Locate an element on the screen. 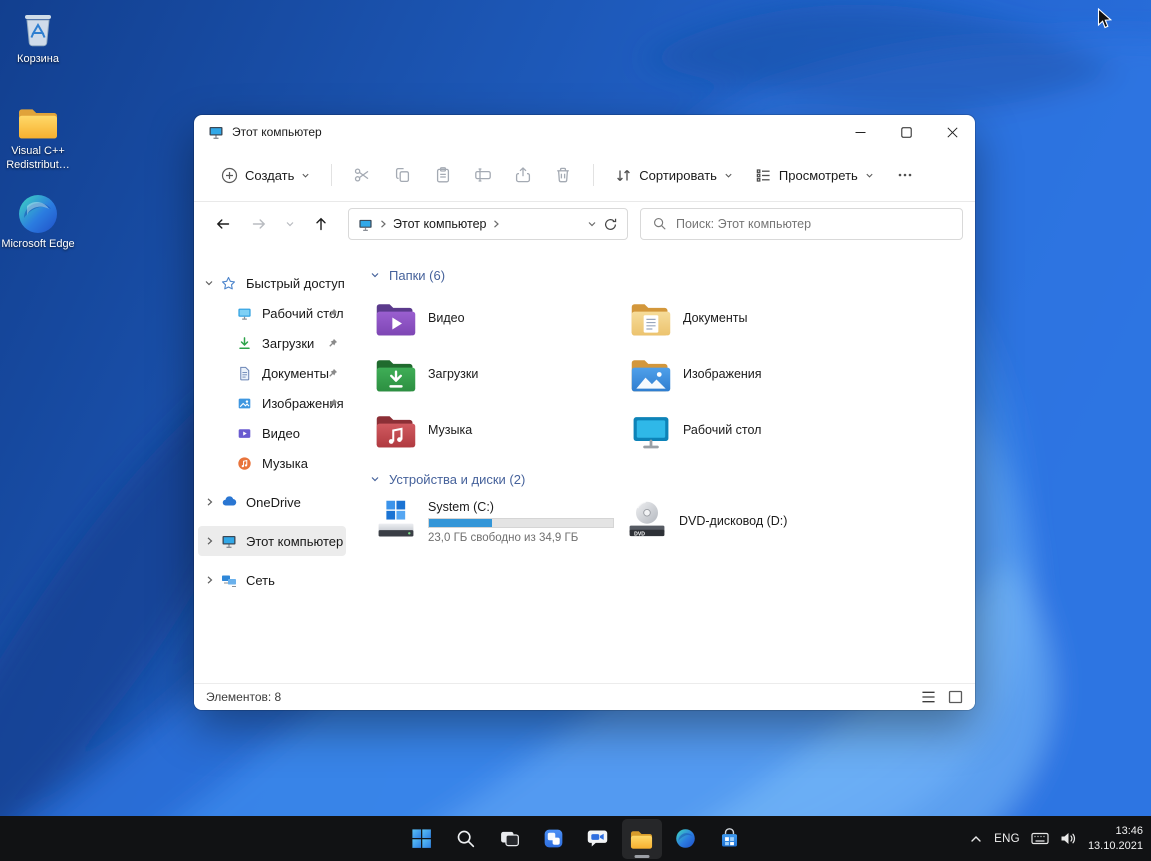 This screenshot has width=1151, height=861. file-explorer-icon is located at coordinates (641, 839).